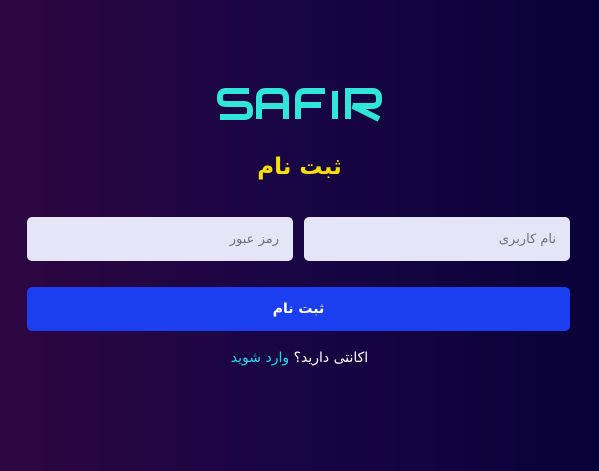 The width and height of the screenshot is (599, 471). I want to click on safir-logo, so click(299, 111).